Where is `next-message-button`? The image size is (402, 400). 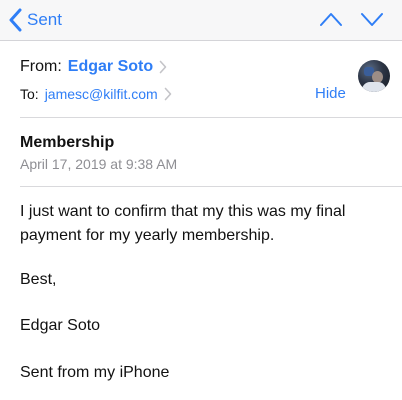 next-message-button is located at coordinates (372, 19).